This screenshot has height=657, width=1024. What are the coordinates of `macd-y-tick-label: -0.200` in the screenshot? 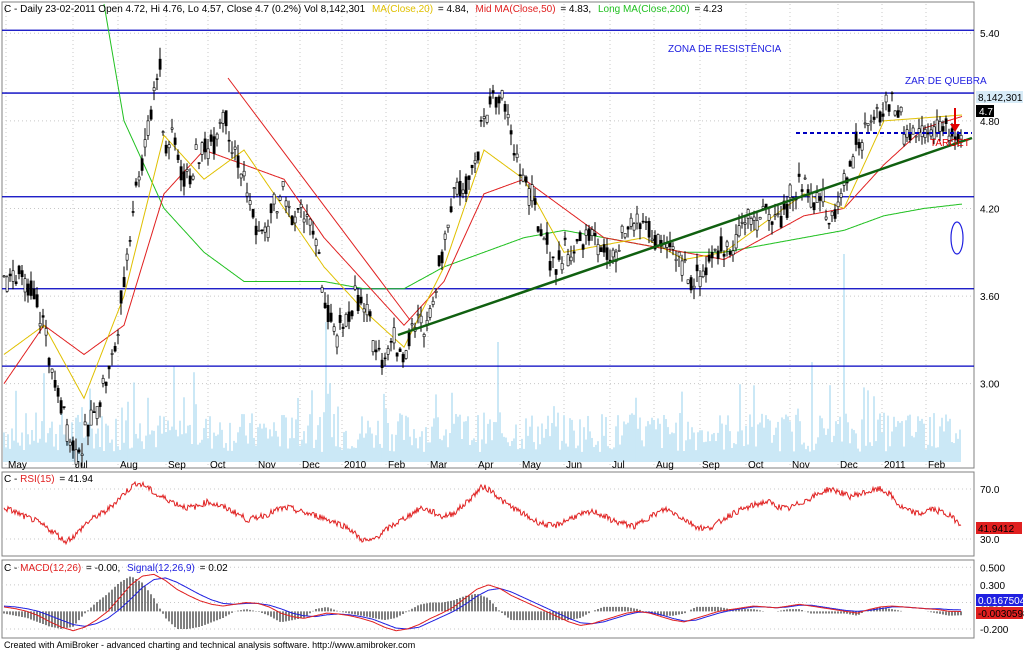 It's located at (994, 630).